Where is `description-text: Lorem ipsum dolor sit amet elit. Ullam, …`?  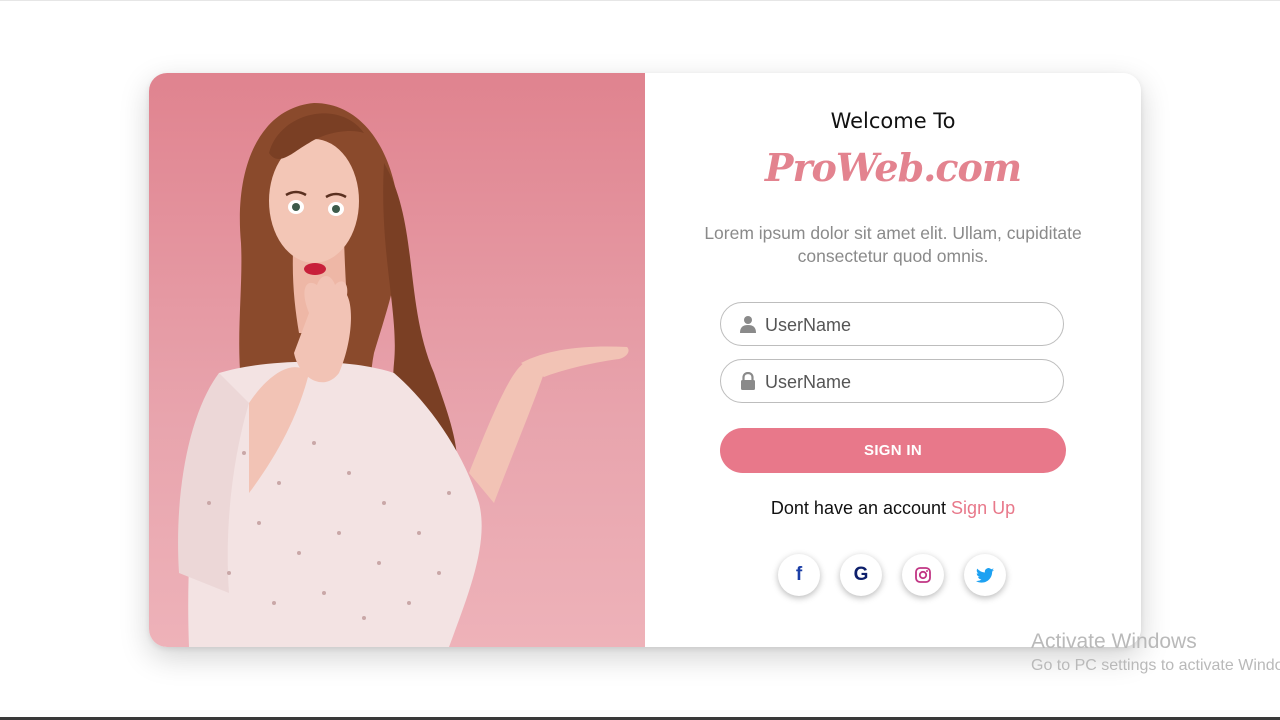 description-text: Lorem ipsum dolor sit amet elit. Ullam, … is located at coordinates (893, 244).